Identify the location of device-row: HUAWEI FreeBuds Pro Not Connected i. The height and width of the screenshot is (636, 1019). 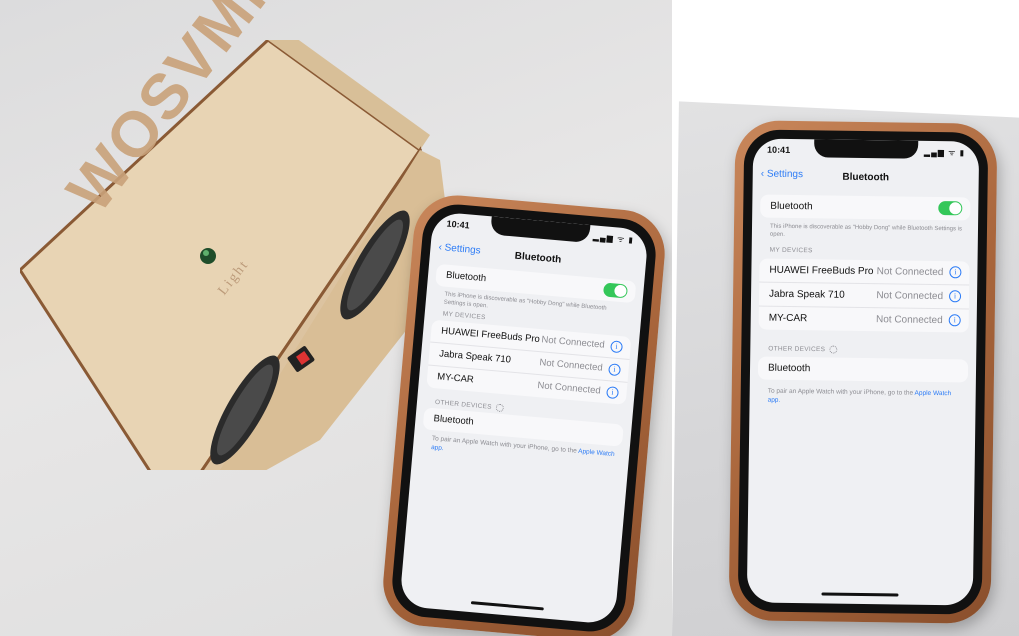
(864, 272).